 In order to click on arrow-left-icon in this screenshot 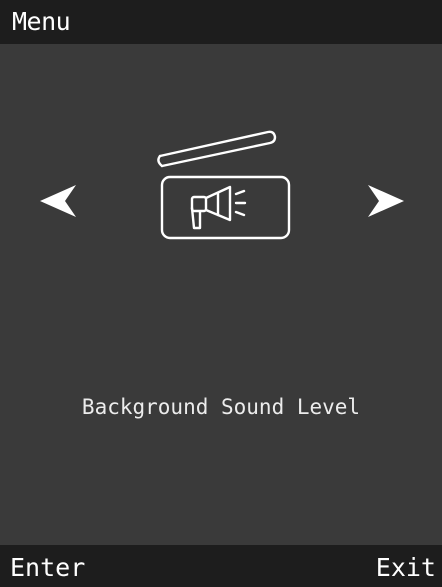, I will do `click(58, 201)`.